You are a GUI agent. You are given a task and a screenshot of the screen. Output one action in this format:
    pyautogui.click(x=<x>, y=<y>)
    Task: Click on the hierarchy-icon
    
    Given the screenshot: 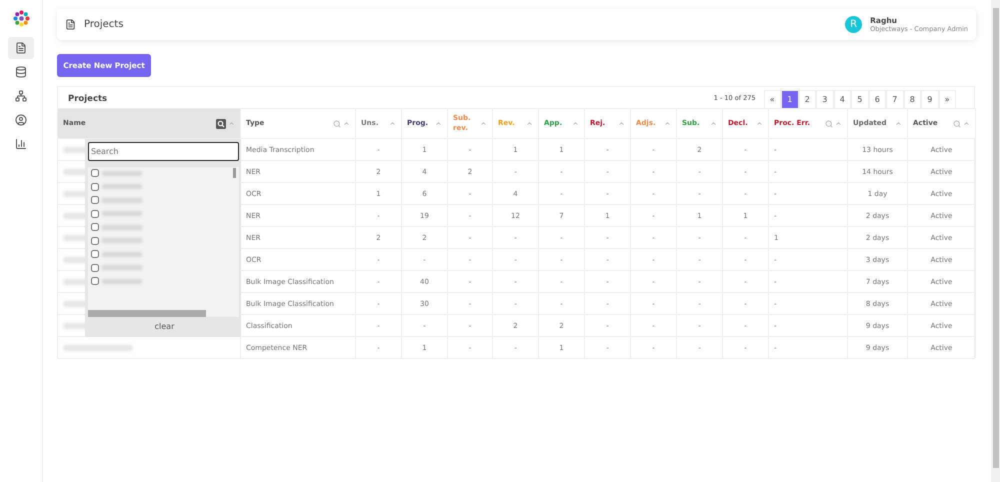 What is the action you would take?
    pyautogui.click(x=21, y=96)
    